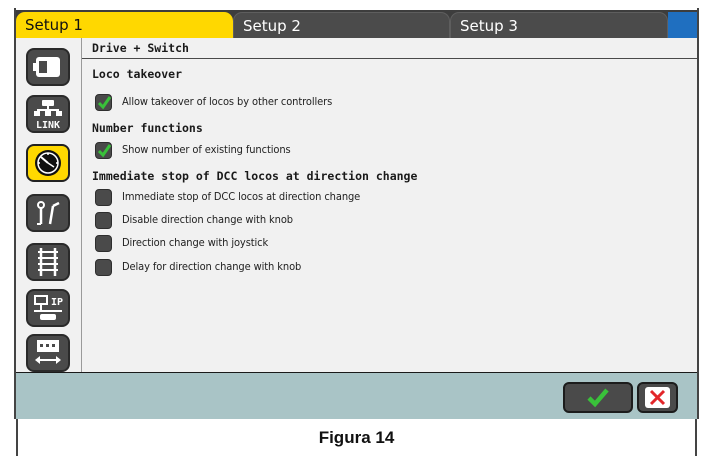 The height and width of the screenshot is (456, 712). What do you see at coordinates (195, 242) in the screenshot?
I see `option-label: Direction change with joystick` at bounding box center [195, 242].